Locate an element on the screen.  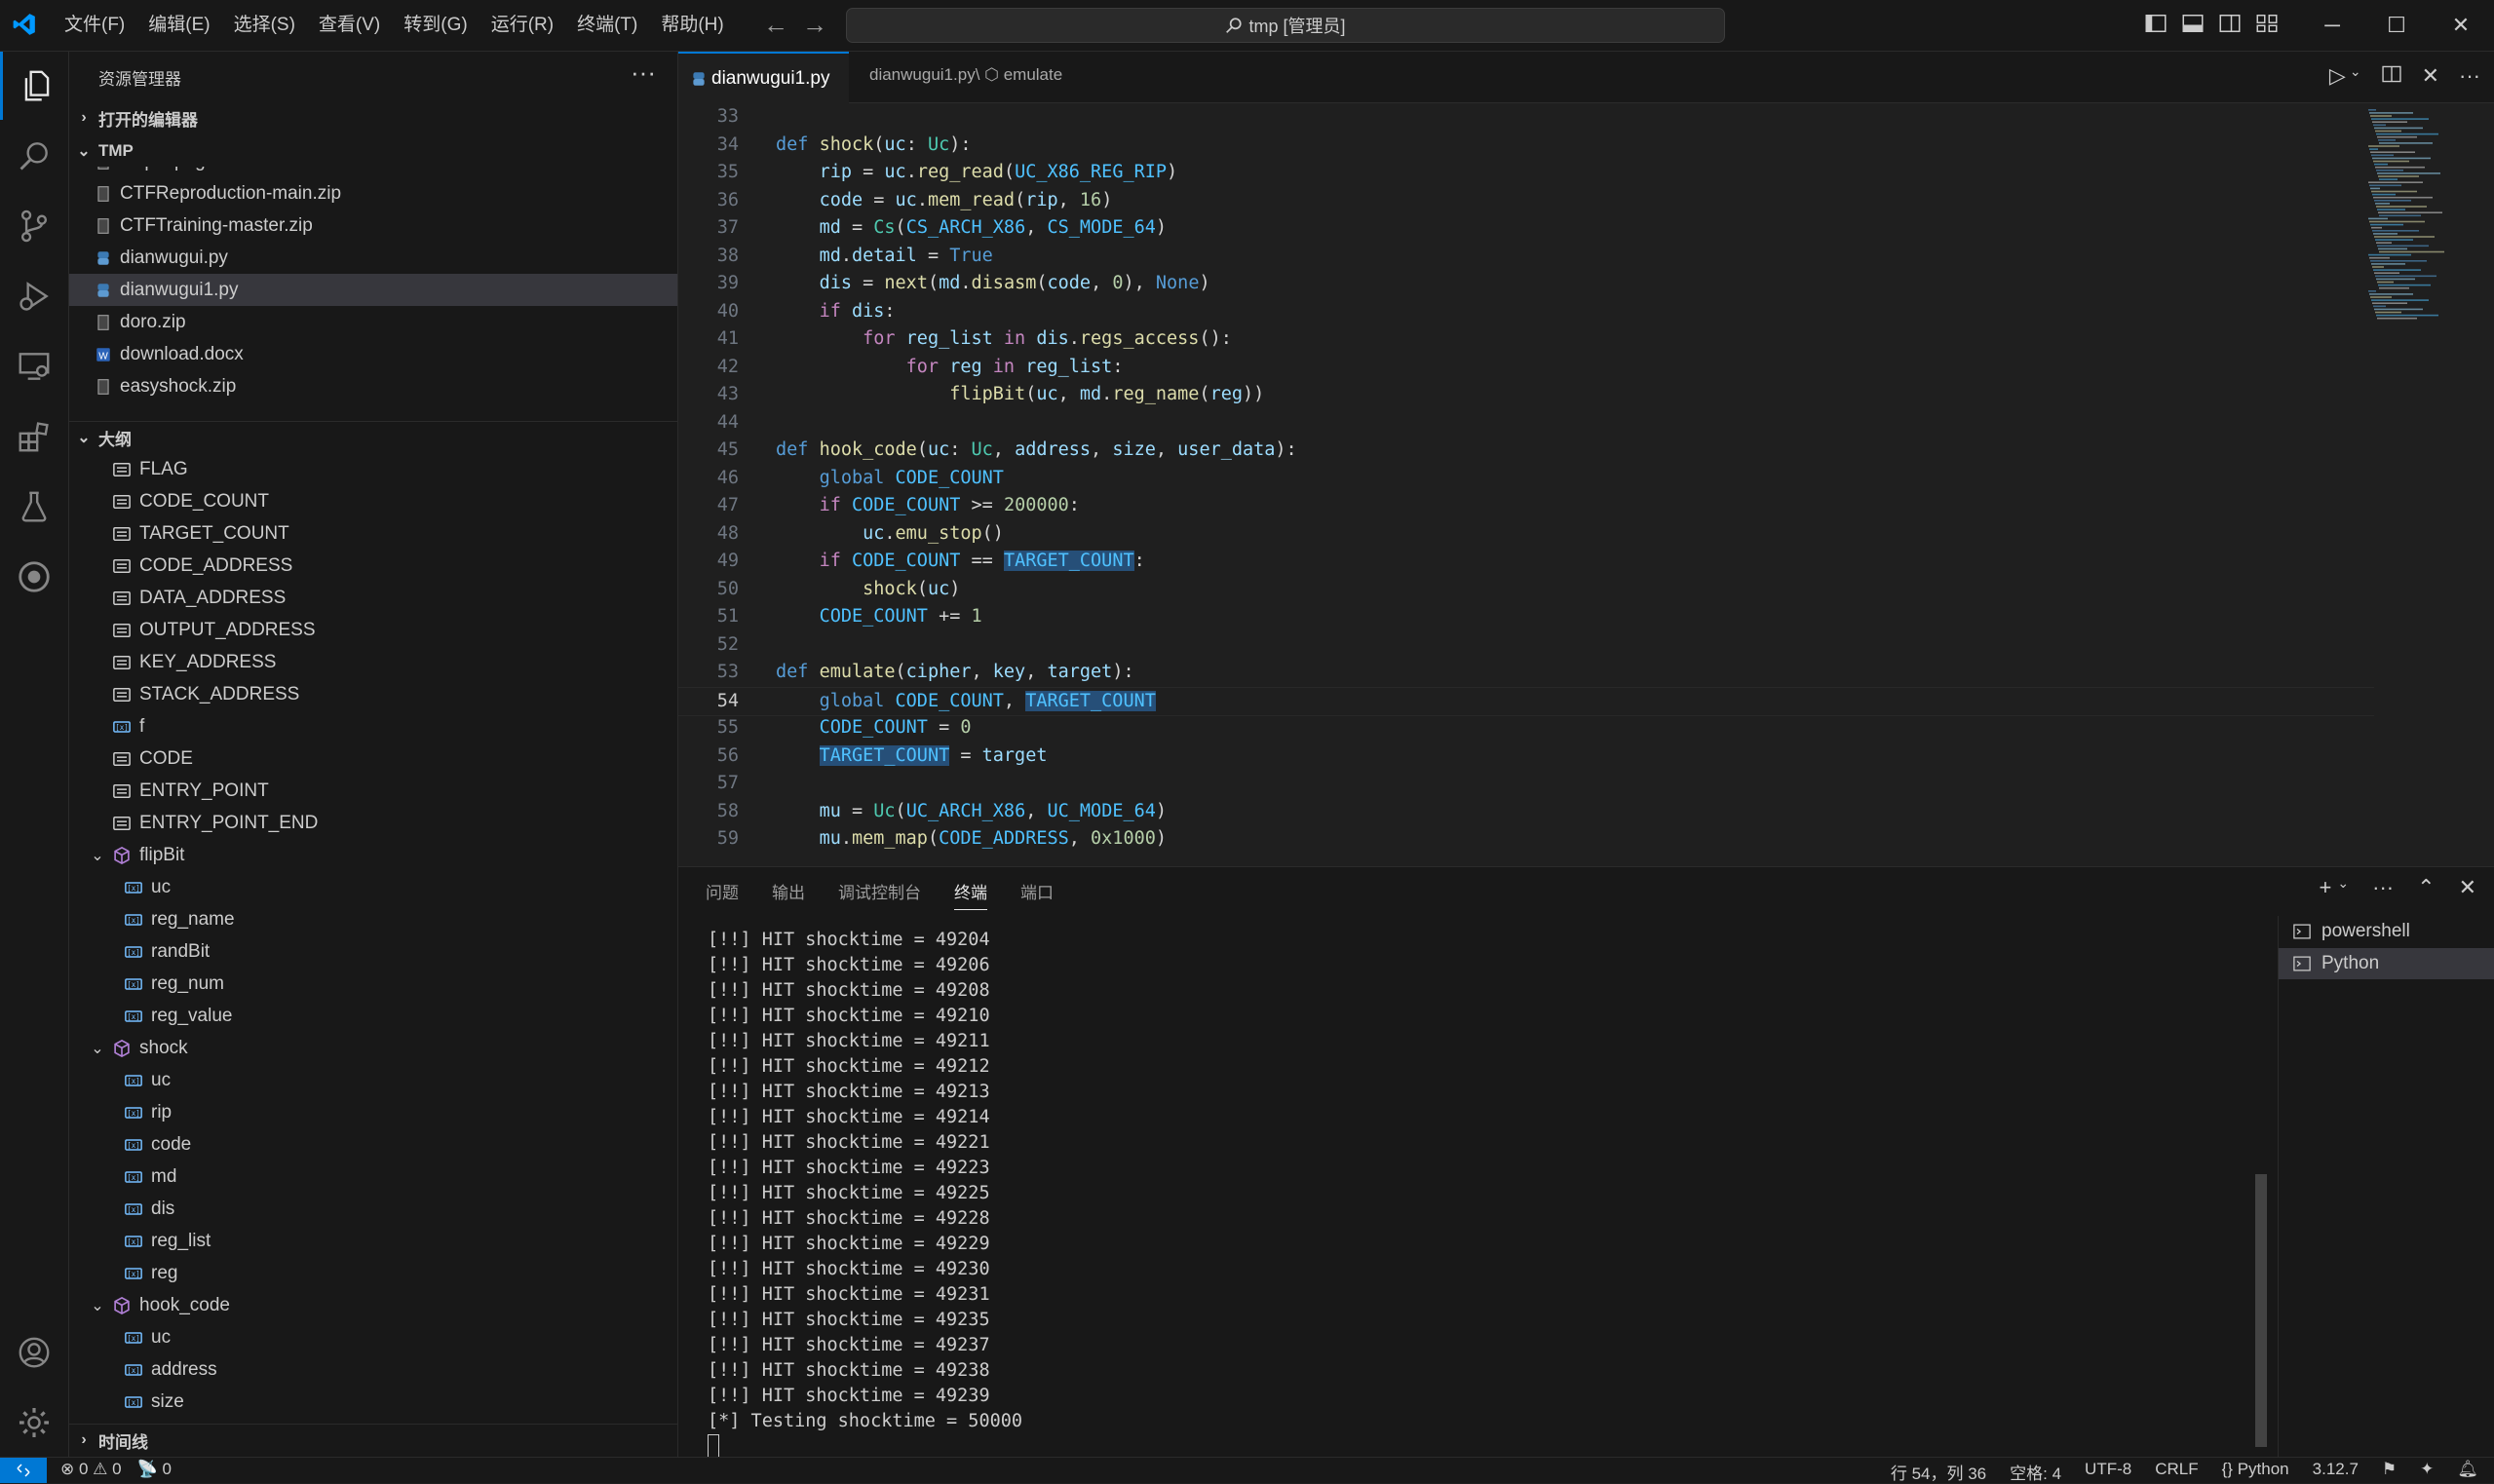
outline-item: KEY_ADDRESS is located at coordinates (373, 662).